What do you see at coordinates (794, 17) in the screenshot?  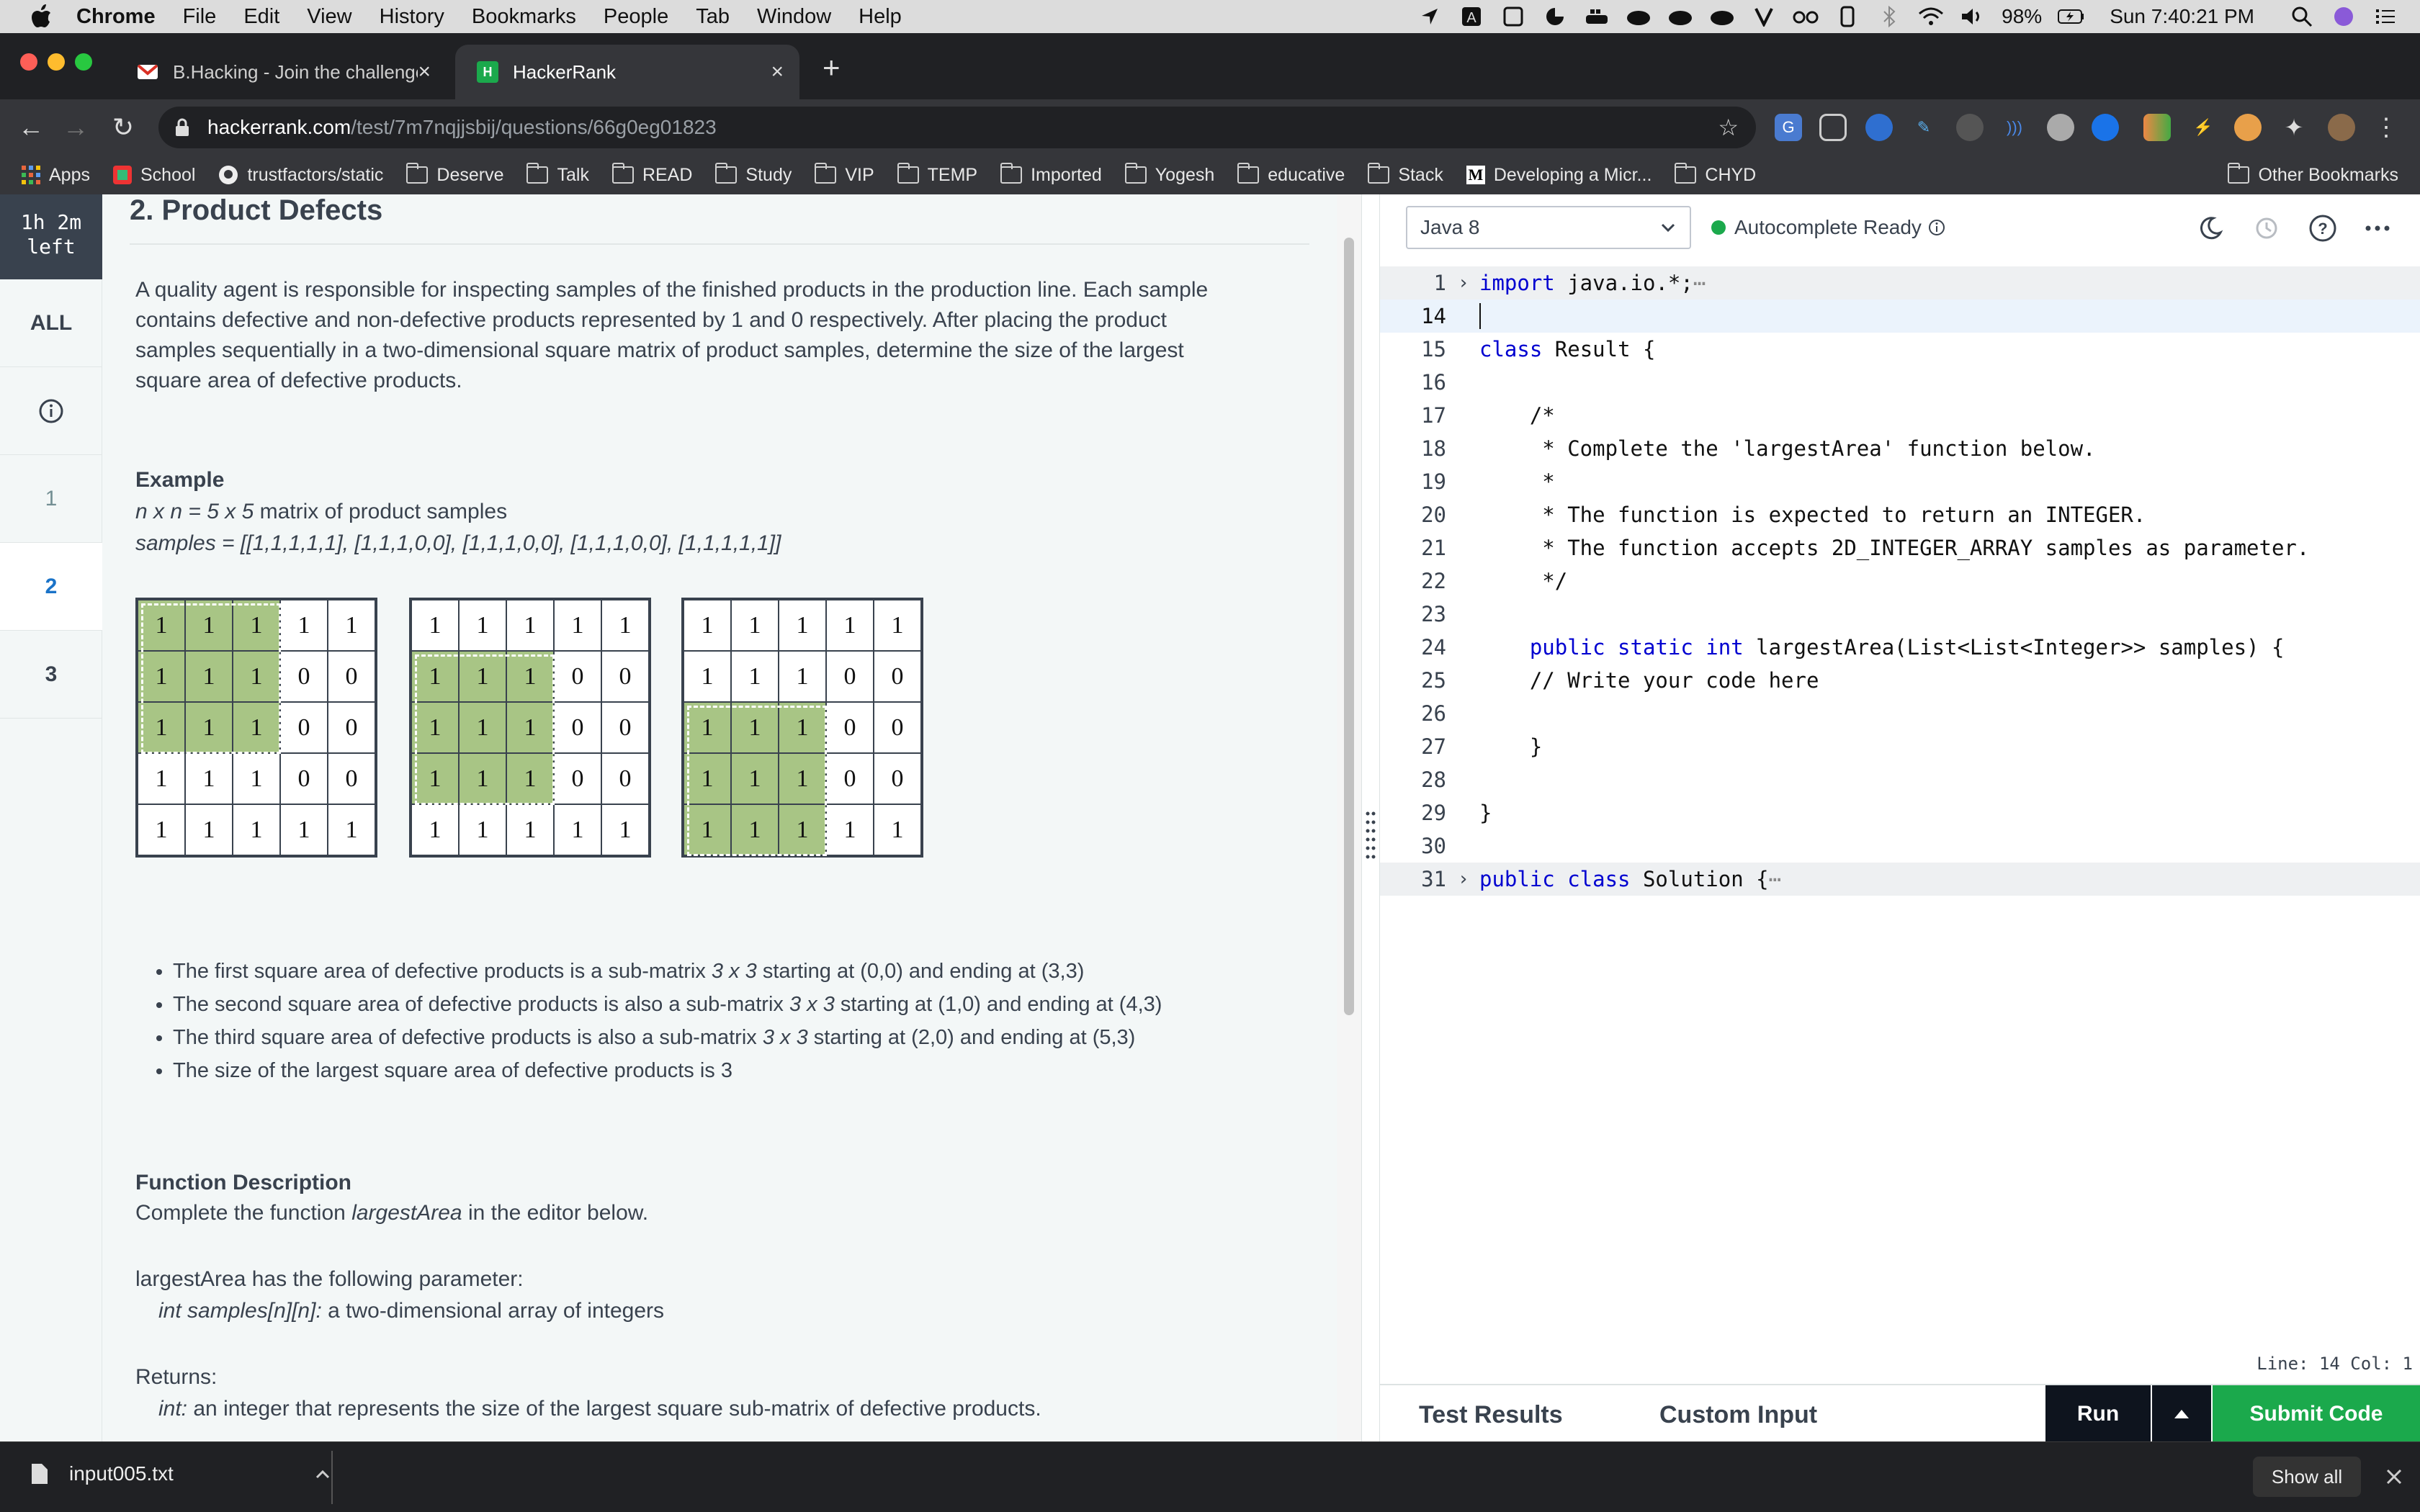 I see `menu-window: Window` at bounding box center [794, 17].